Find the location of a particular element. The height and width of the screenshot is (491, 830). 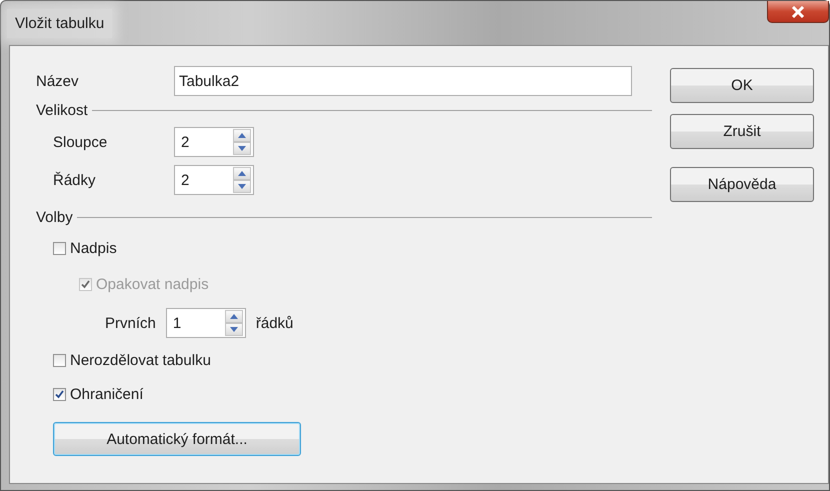

window-title: Vložit tabulku is located at coordinates (59, 23).